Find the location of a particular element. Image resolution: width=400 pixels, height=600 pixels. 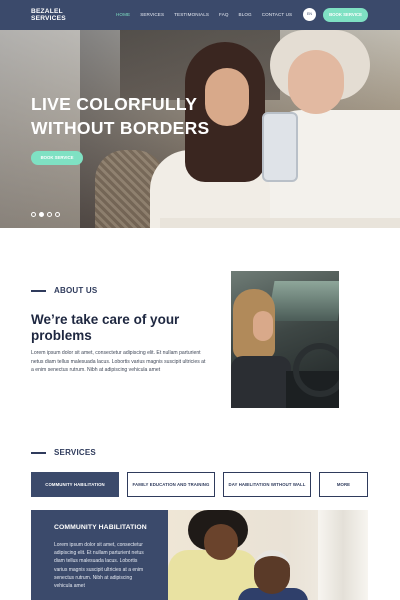

hero-title-line-2: WITHOUT BORDERS is located at coordinates (120, 128).